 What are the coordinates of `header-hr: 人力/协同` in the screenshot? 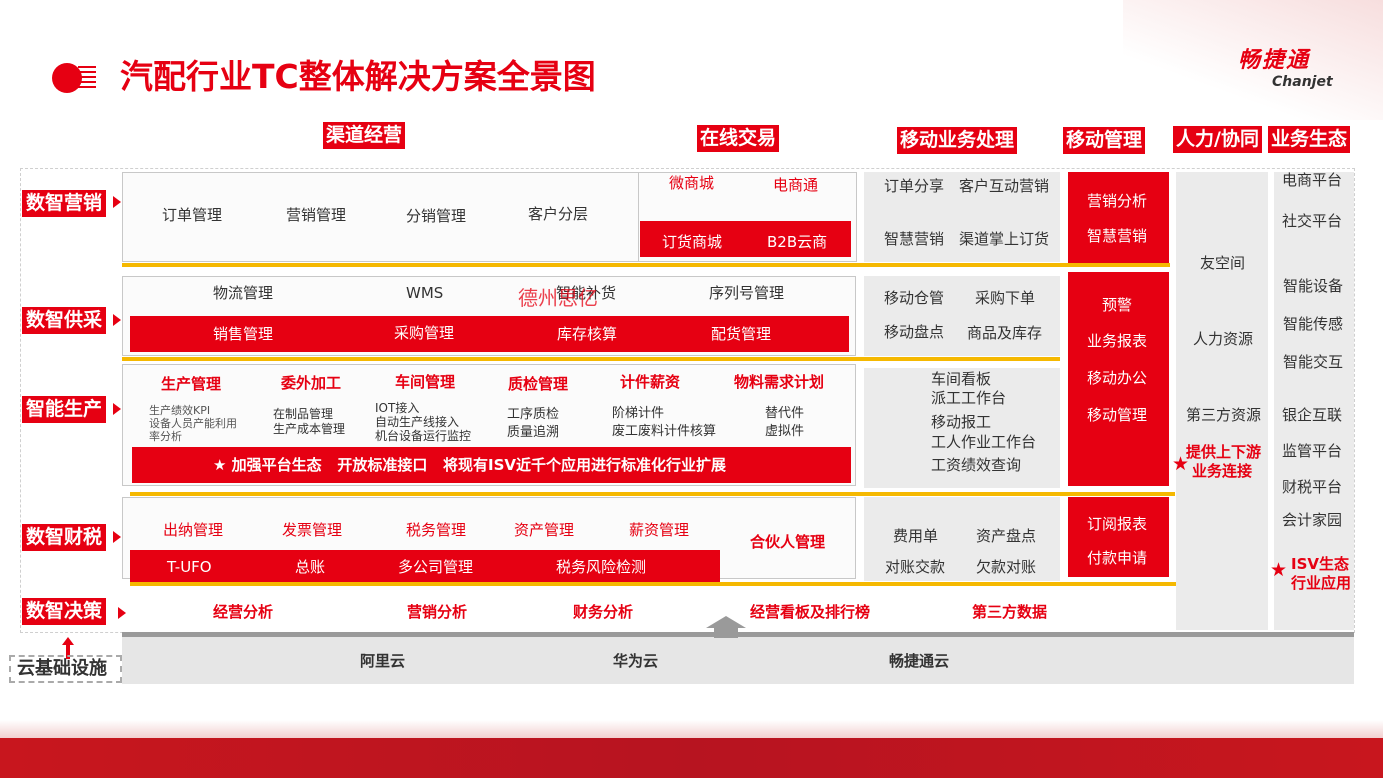 It's located at (1217, 139).